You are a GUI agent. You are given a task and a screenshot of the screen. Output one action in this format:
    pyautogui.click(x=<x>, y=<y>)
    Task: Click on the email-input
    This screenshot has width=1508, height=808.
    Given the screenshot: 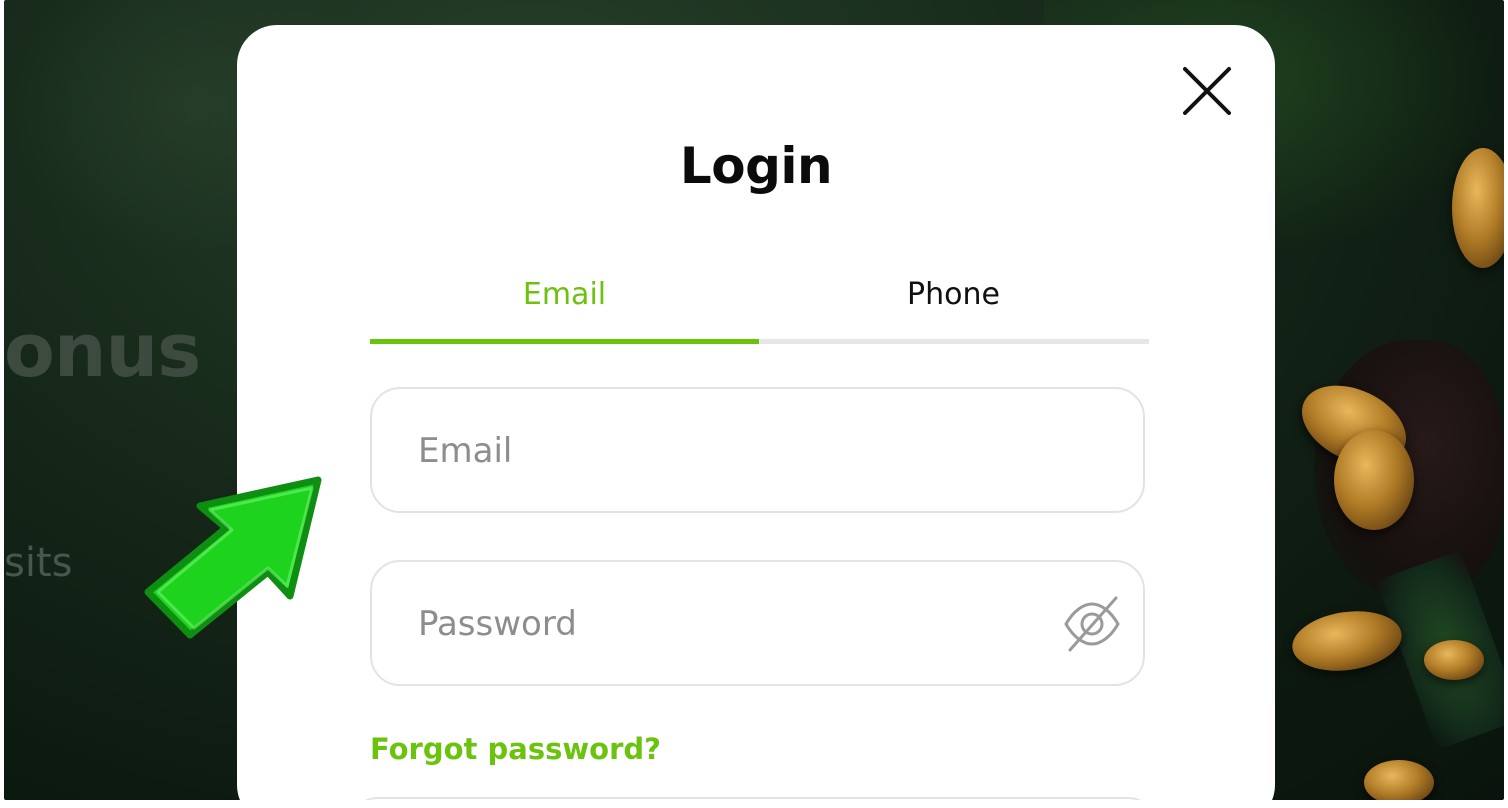 What is the action you would take?
    pyautogui.click(x=738, y=451)
    